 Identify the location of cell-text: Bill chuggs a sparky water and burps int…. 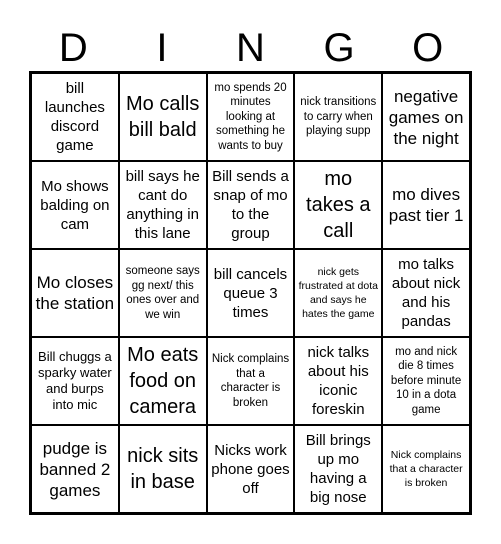
(75, 380).